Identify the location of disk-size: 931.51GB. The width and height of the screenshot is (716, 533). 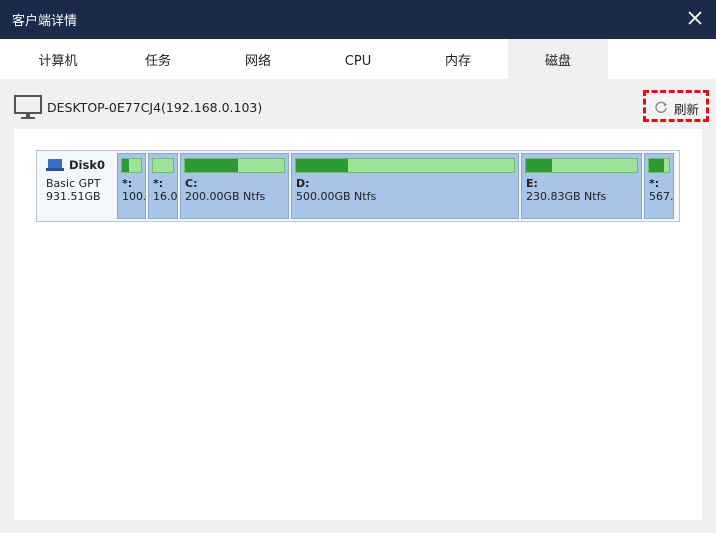
(73, 196).